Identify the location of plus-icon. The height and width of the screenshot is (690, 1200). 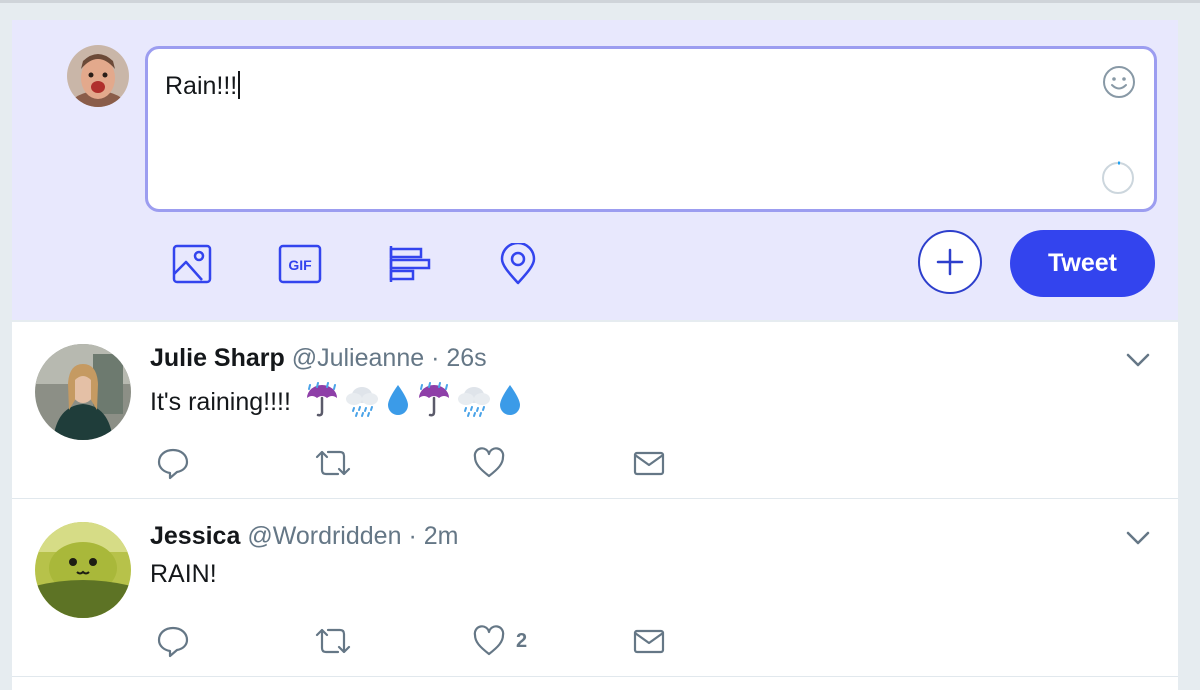
(950, 262).